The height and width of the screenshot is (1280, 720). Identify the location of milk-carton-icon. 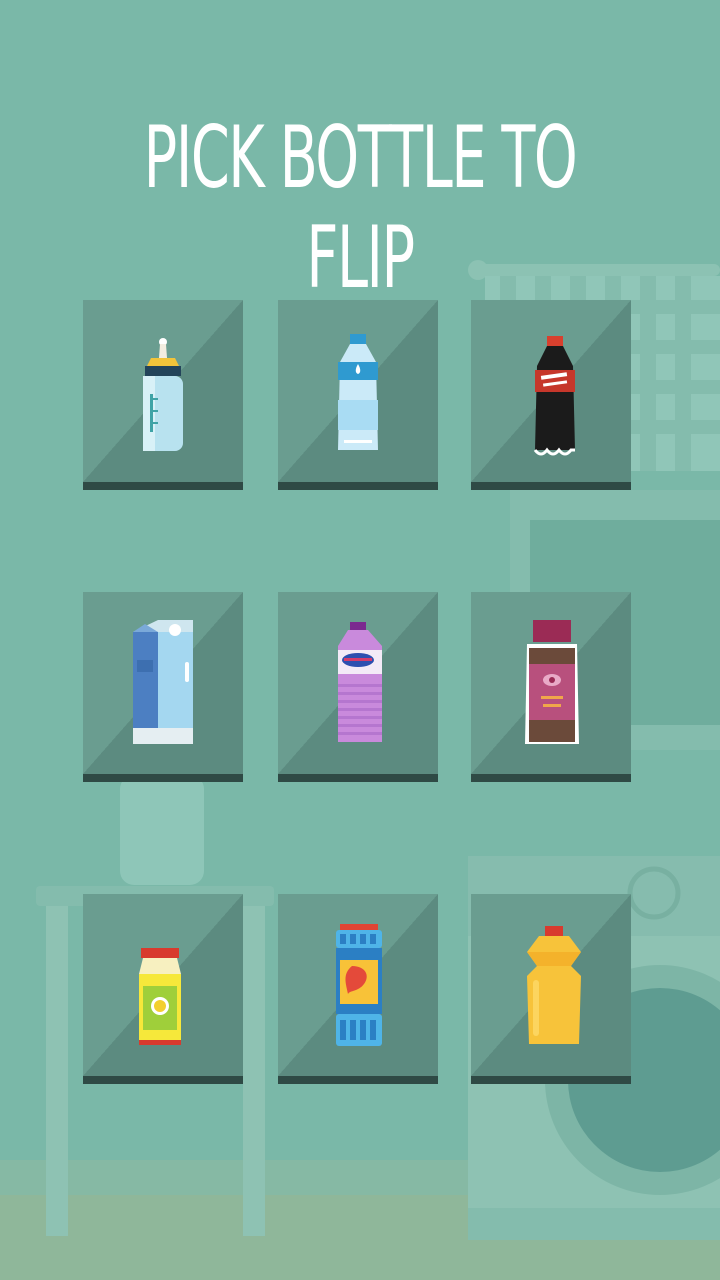
(163, 682).